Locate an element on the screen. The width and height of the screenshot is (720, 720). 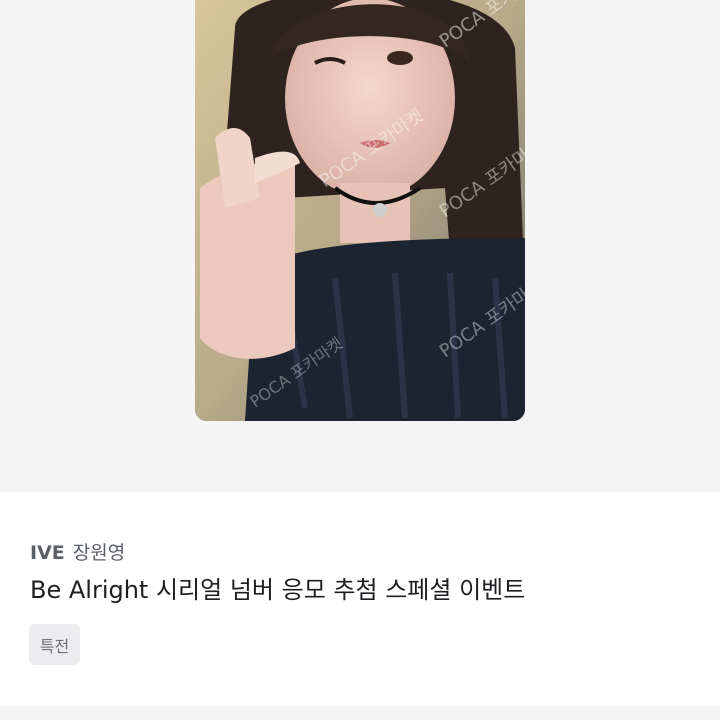
group-name: IVE is located at coordinates (47, 553).